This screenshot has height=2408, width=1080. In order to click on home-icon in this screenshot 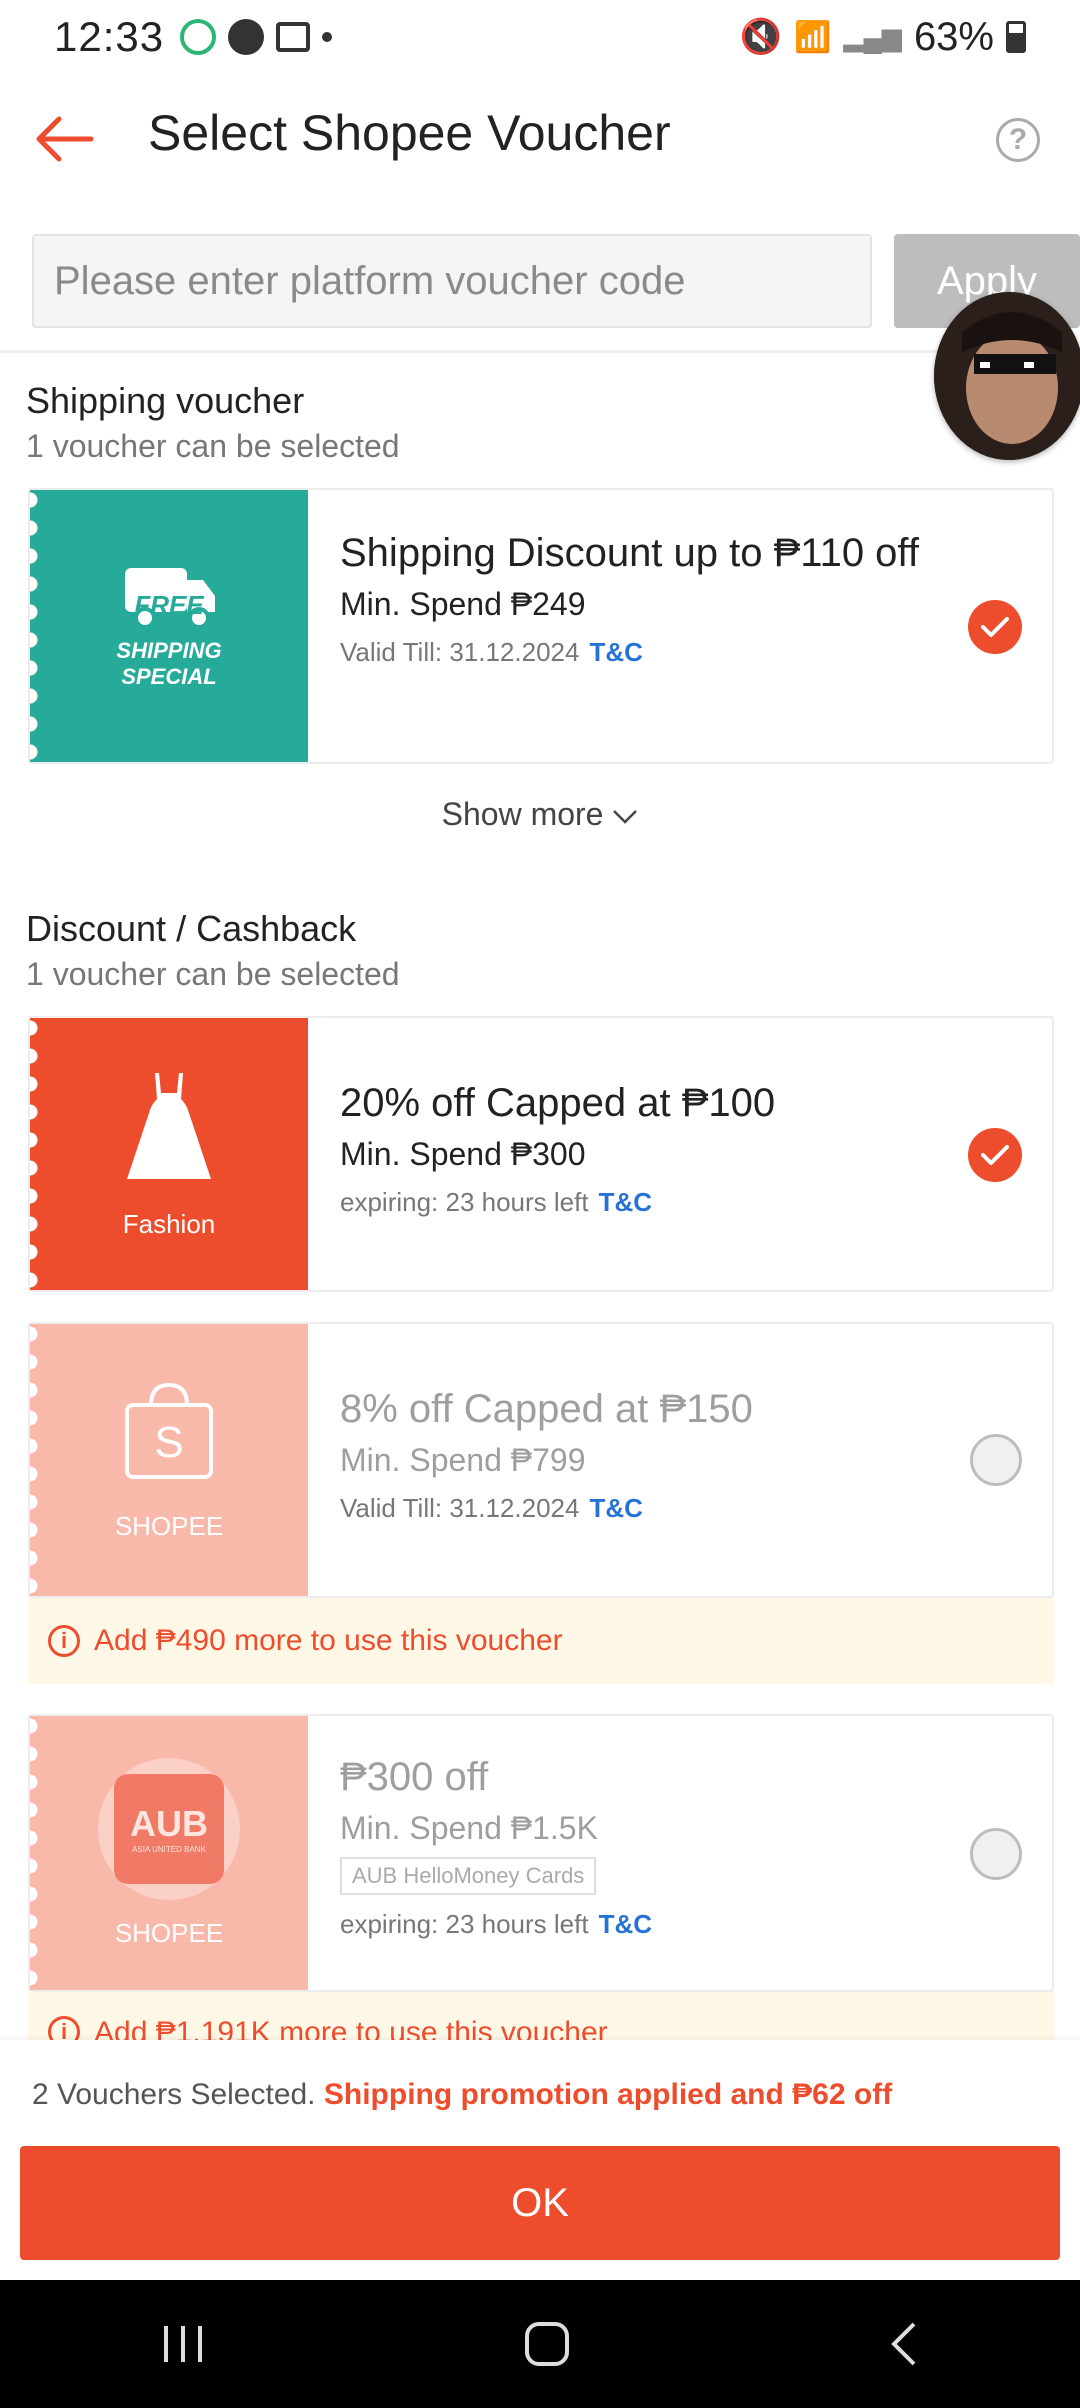, I will do `click(547, 2344)`.